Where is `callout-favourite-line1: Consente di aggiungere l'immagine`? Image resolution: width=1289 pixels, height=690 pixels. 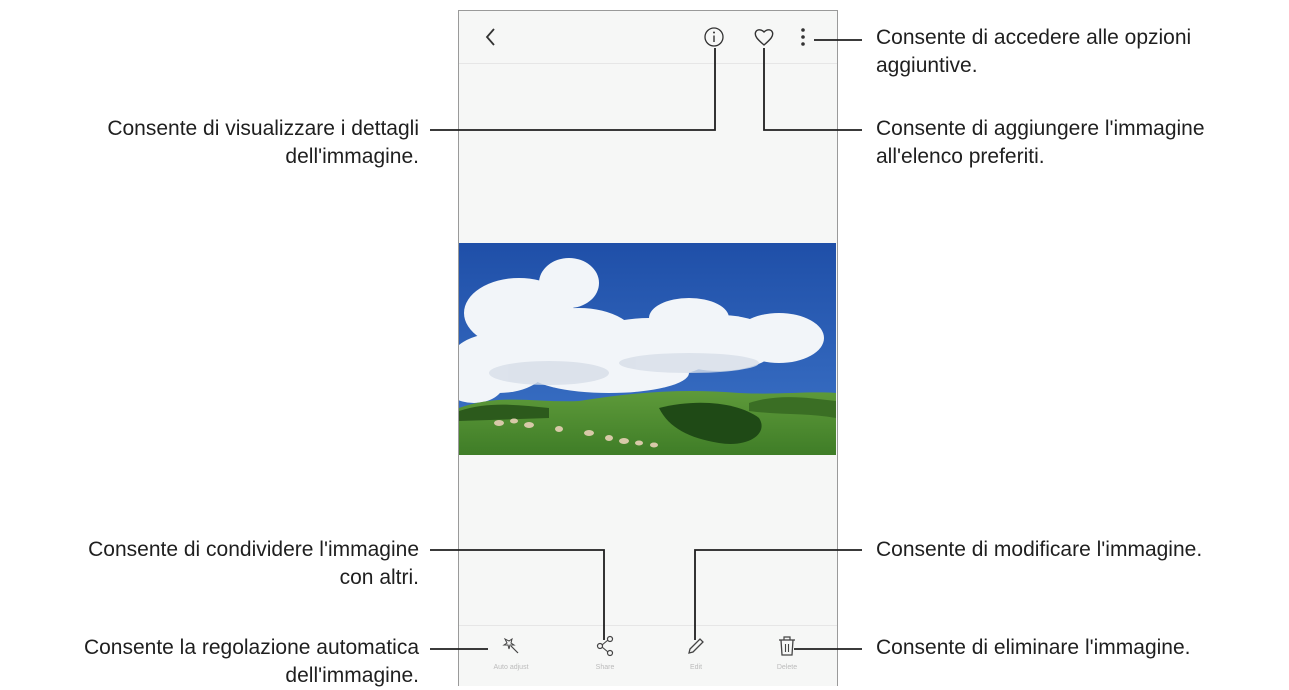
callout-favourite-line1: Consente di aggiungere l'immagine is located at coordinates (1040, 128).